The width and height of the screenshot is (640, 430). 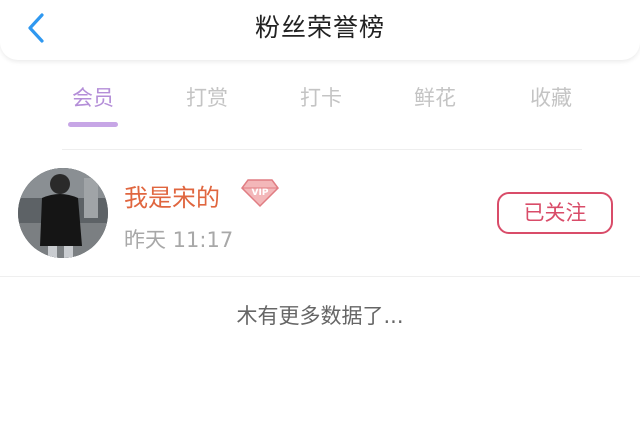 What do you see at coordinates (555, 213) in the screenshot?
I see `followed-button: 已关注` at bounding box center [555, 213].